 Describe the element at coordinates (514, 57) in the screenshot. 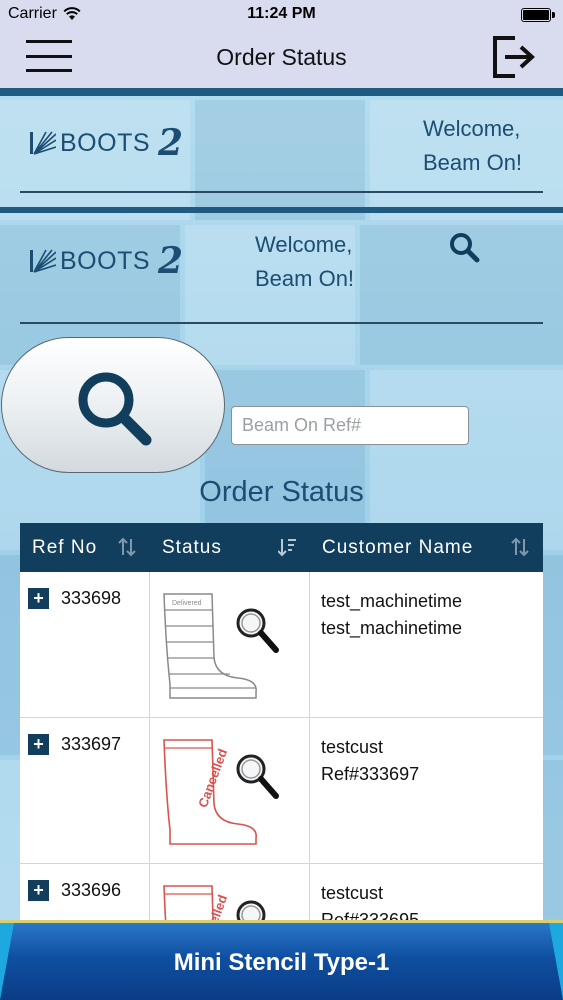

I see `logout-icon` at that location.